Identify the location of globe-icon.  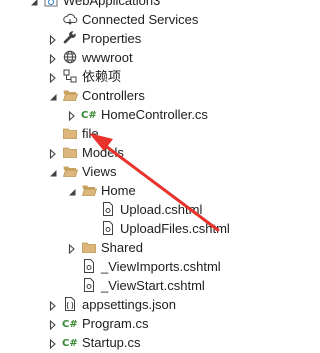
(70, 57).